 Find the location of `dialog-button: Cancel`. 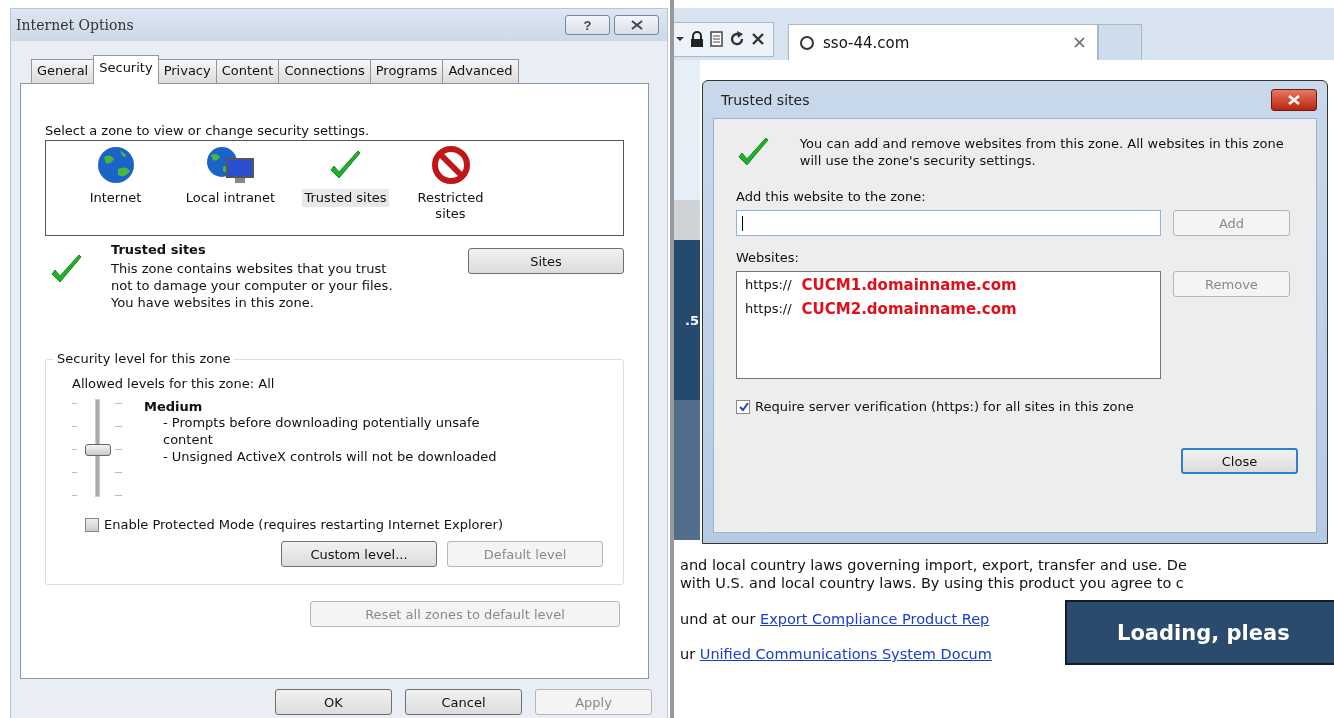

dialog-button: Cancel is located at coordinates (463, 702).